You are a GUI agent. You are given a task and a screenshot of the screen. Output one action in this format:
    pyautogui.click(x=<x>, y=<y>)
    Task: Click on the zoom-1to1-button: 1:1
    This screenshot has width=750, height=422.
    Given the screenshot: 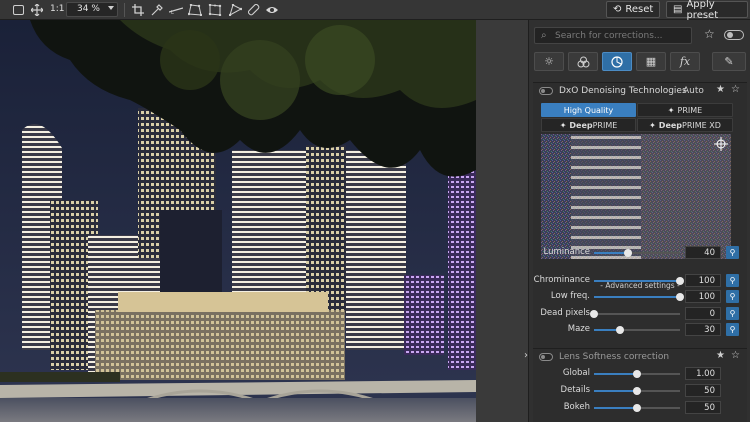 What is the action you would take?
    pyautogui.click(x=57, y=9)
    